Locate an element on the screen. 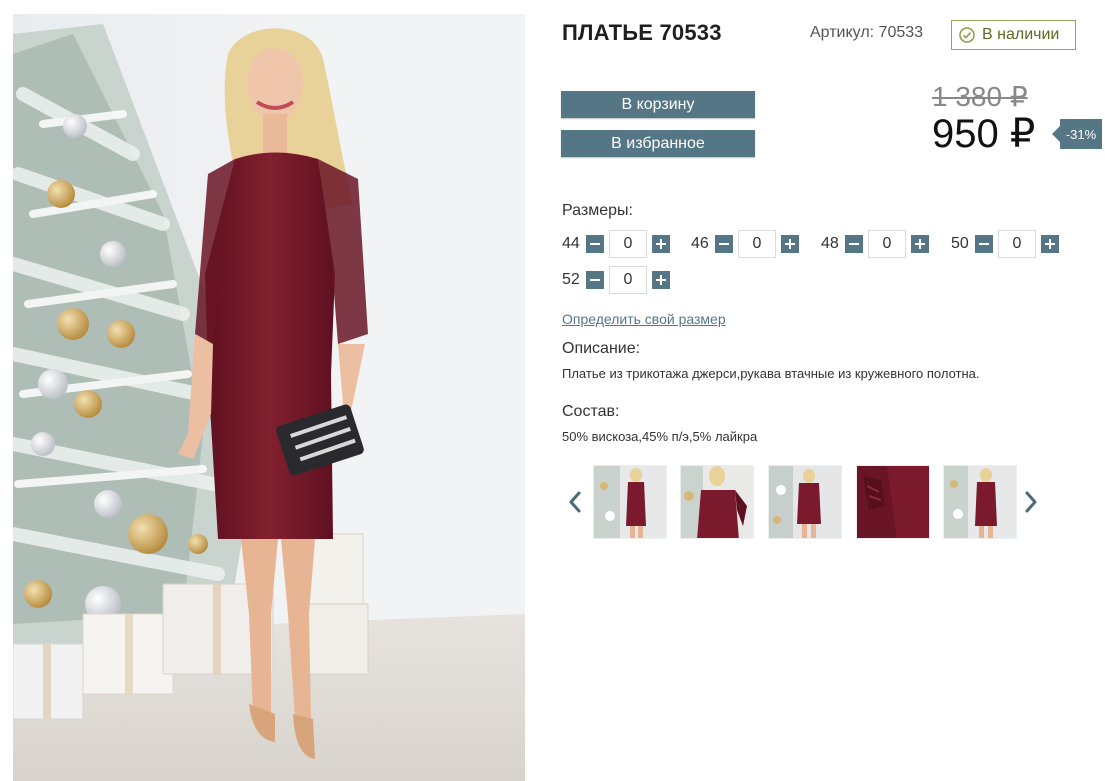  size-label: 44 is located at coordinates (571, 243).